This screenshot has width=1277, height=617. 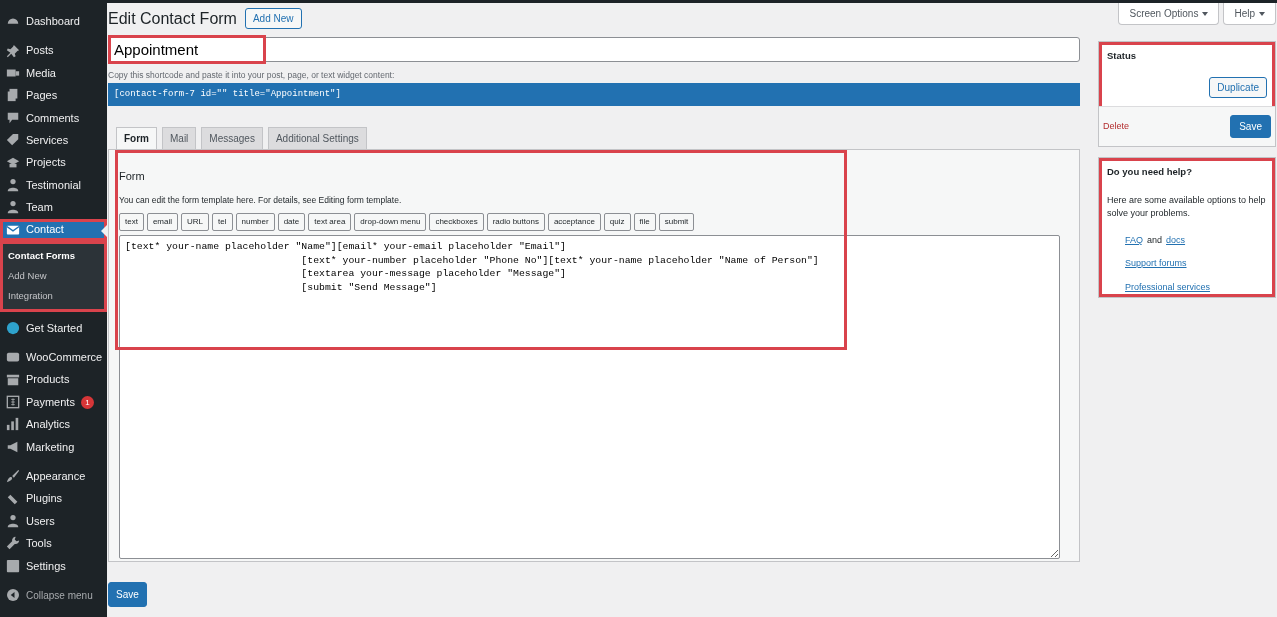 What do you see at coordinates (172, 18) in the screenshot?
I see `page-title: Edit Contact Form` at bounding box center [172, 18].